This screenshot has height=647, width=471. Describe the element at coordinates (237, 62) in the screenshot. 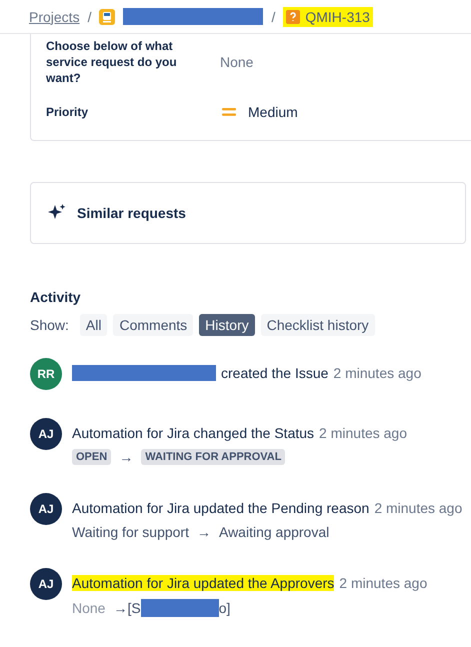

I see `field-value: None` at that location.